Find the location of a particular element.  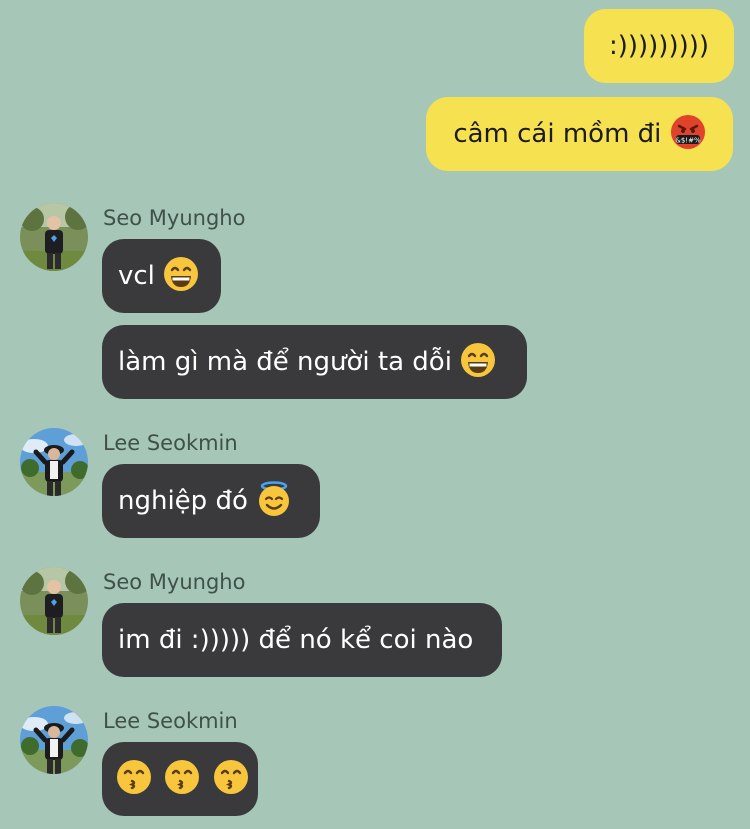

message-text: :))))))))) is located at coordinates (659, 46).